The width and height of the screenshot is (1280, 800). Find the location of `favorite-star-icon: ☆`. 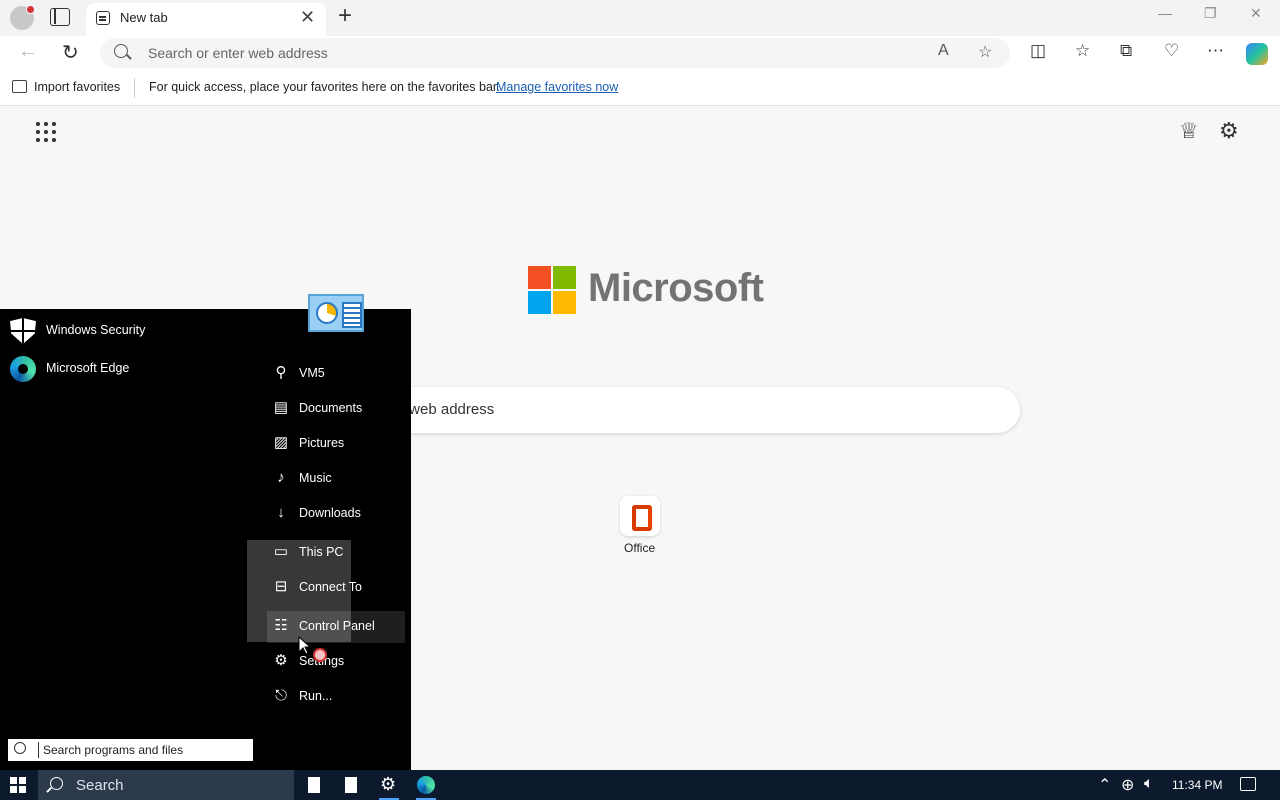

favorite-star-icon: ☆ is located at coordinates (985, 52).